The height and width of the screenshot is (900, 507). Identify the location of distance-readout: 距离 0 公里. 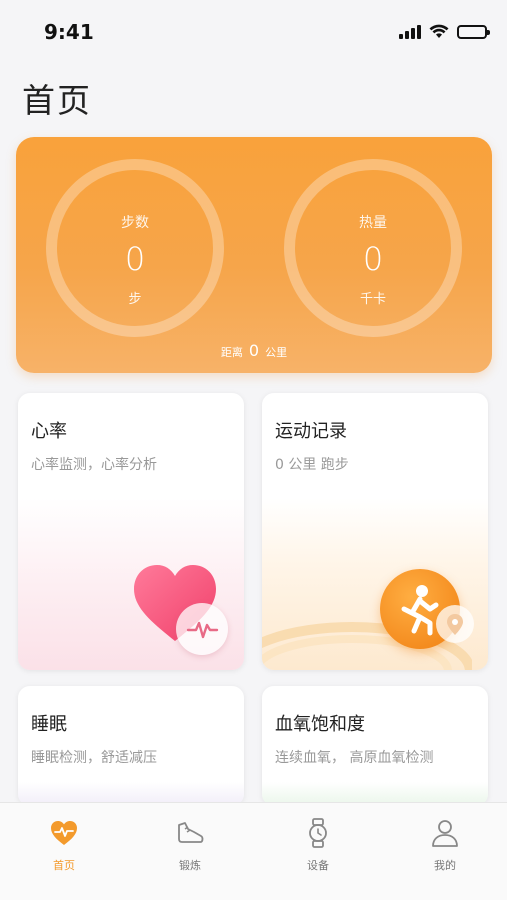
(254, 350).